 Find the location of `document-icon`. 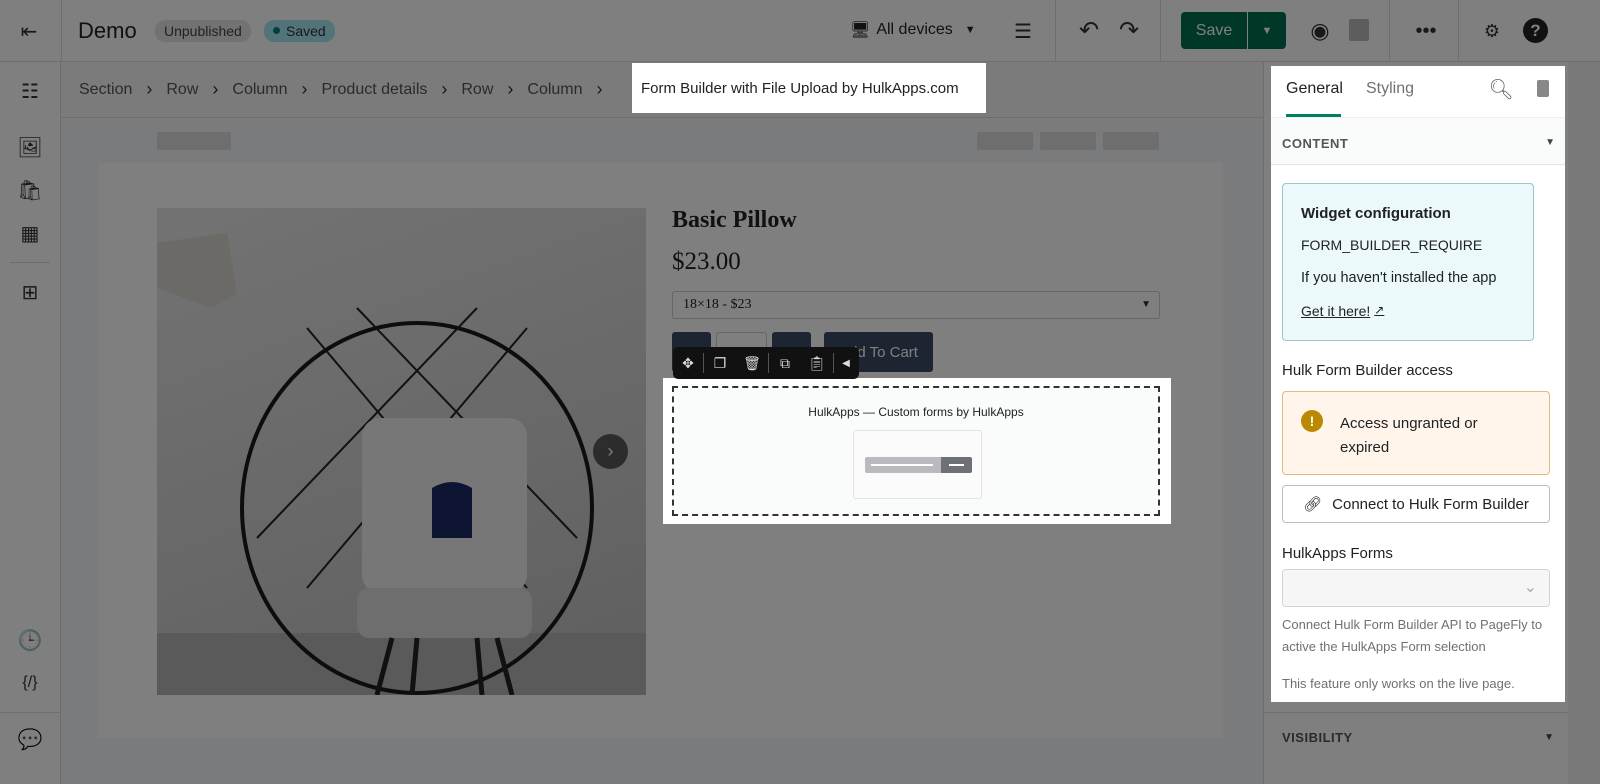

document-icon is located at coordinates (1543, 88).